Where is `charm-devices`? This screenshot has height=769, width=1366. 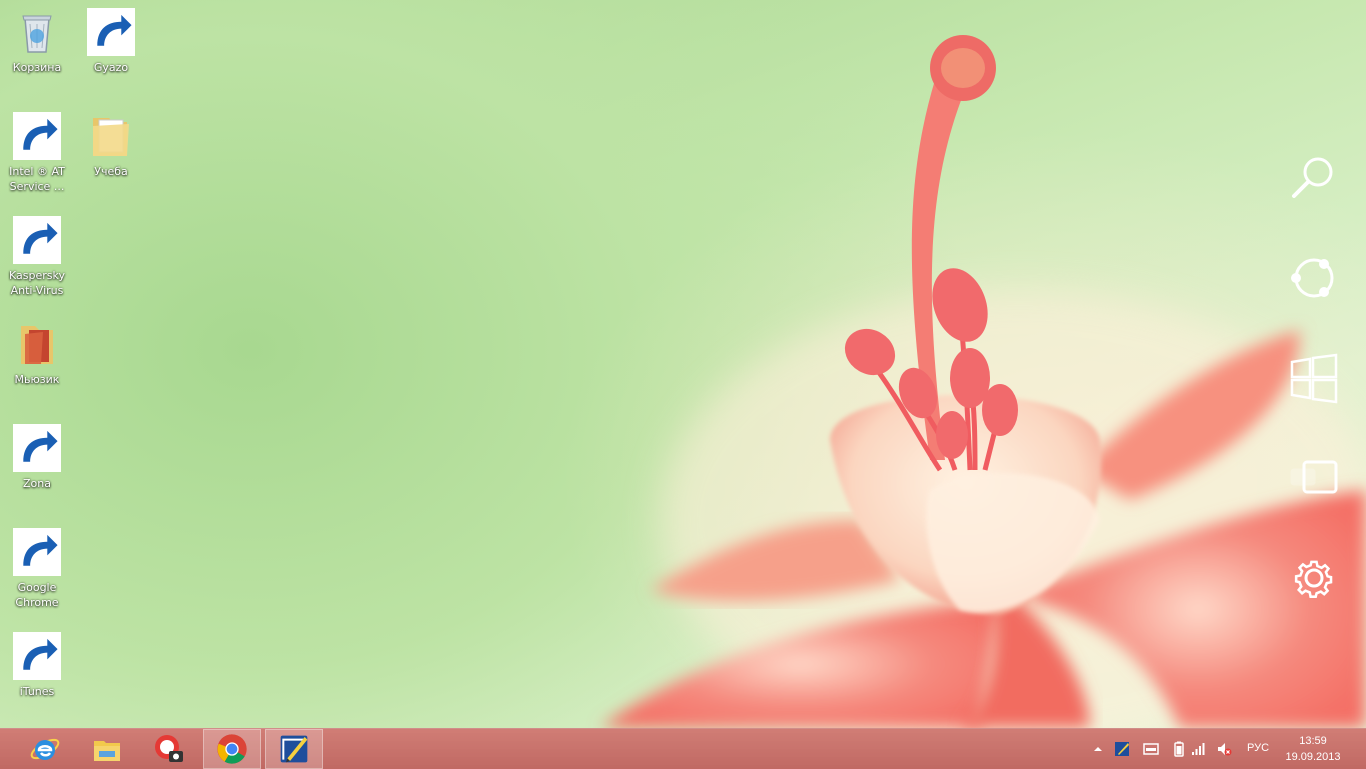 charm-devices is located at coordinates (1314, 478).